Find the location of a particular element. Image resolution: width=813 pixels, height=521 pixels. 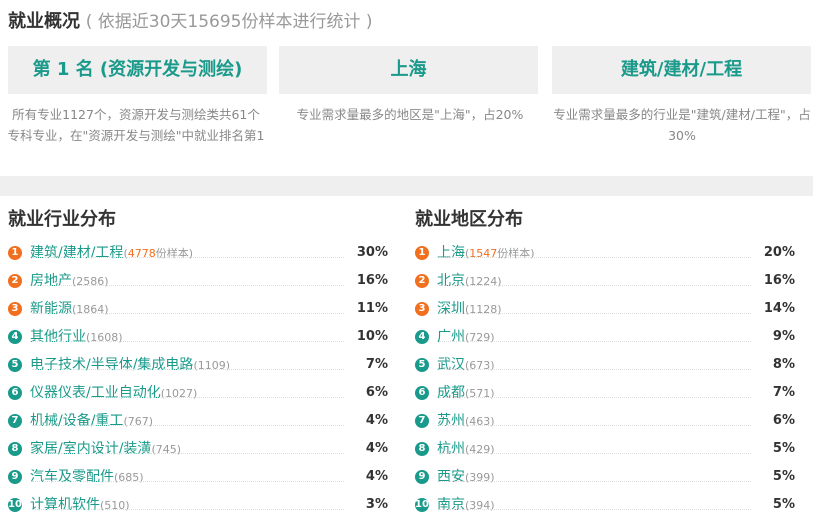

region-item-label: 北京 is located at coordinates (451, 281).